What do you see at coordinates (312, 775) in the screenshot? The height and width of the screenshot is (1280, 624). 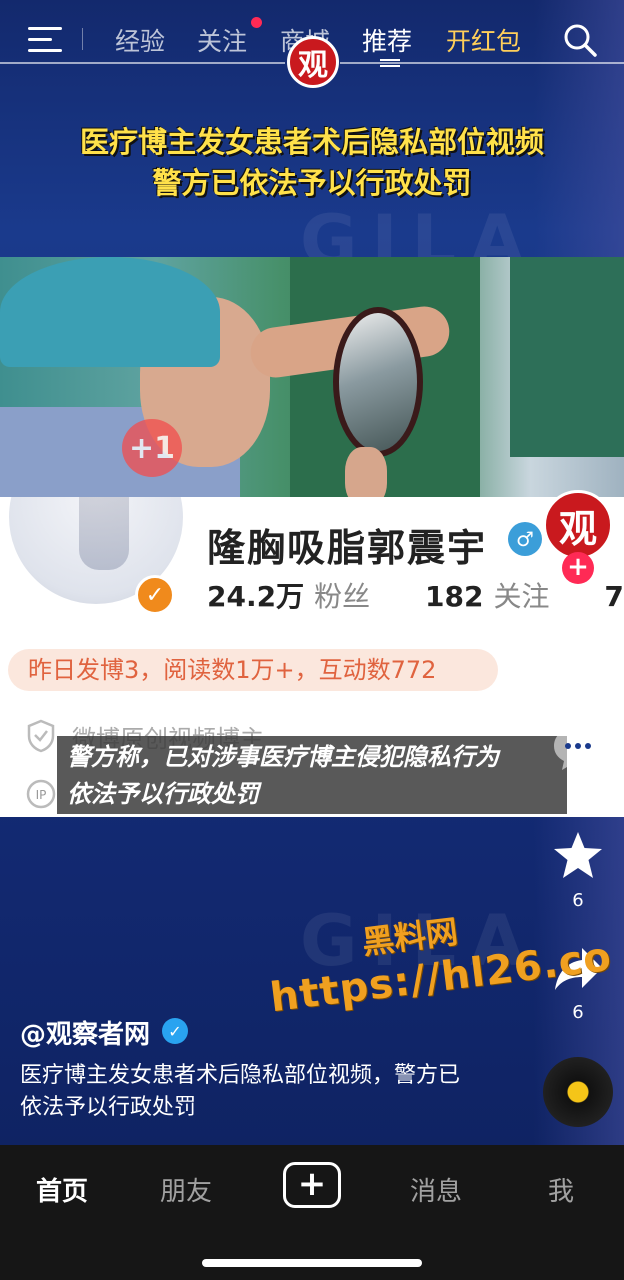 I see `video-subtitle: 警方称，已对涉事医疗博主侵犯隐私行为 依法予以行政处罚` at bounding box center [312, 775].